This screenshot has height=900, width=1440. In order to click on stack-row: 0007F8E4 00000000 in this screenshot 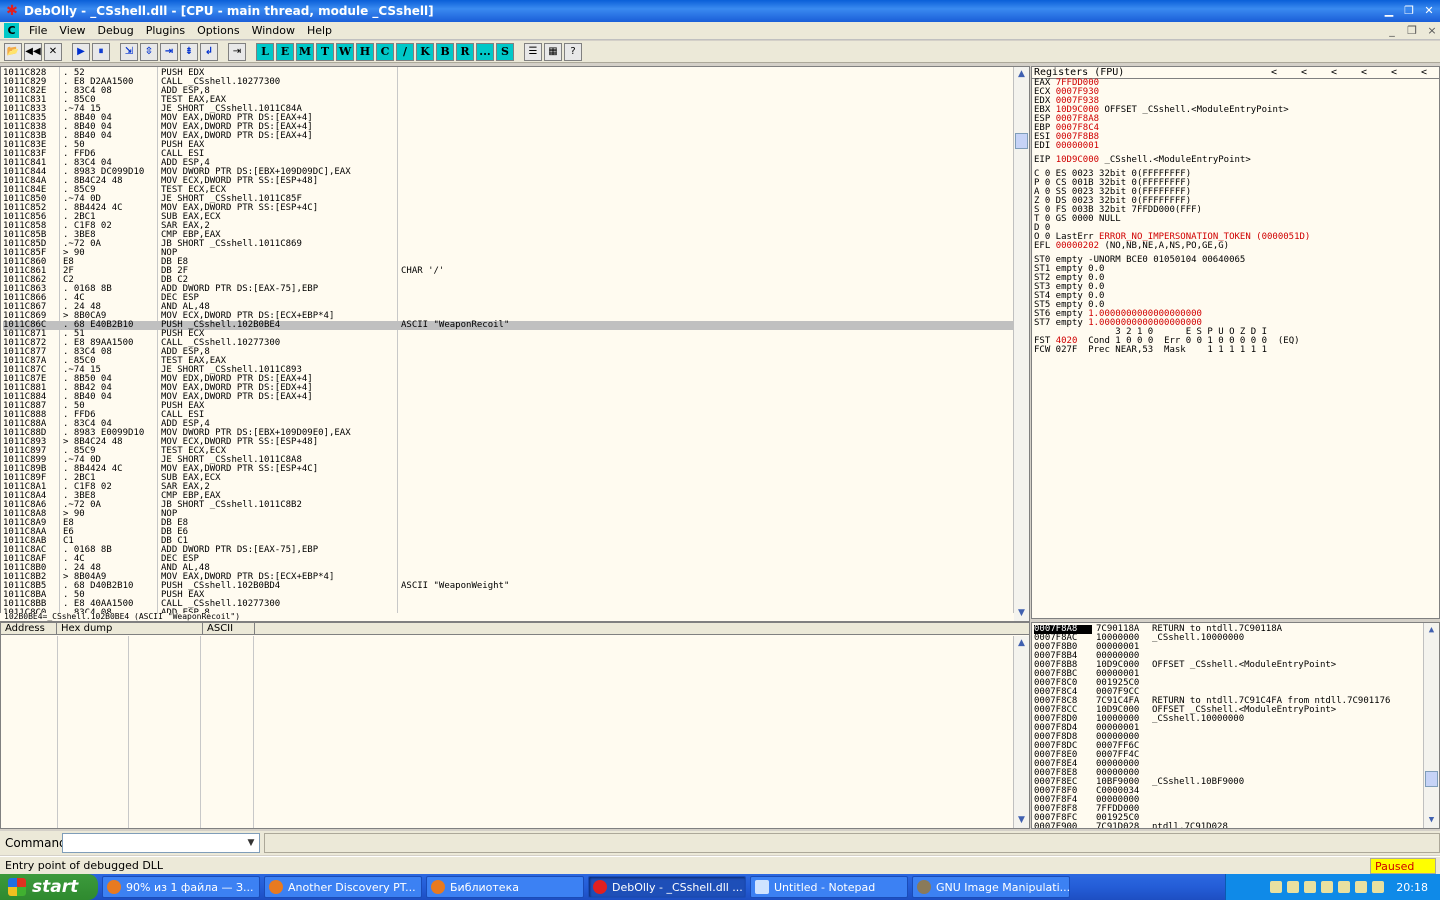, I will do `click(1212, 764)`.